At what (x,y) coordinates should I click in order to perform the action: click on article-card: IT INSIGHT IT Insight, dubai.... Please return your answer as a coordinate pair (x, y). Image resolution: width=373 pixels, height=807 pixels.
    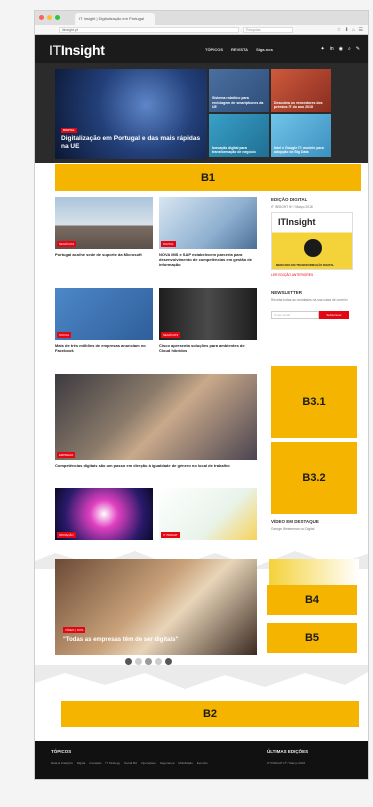
    Looking at the image, I should click on (208, 518).